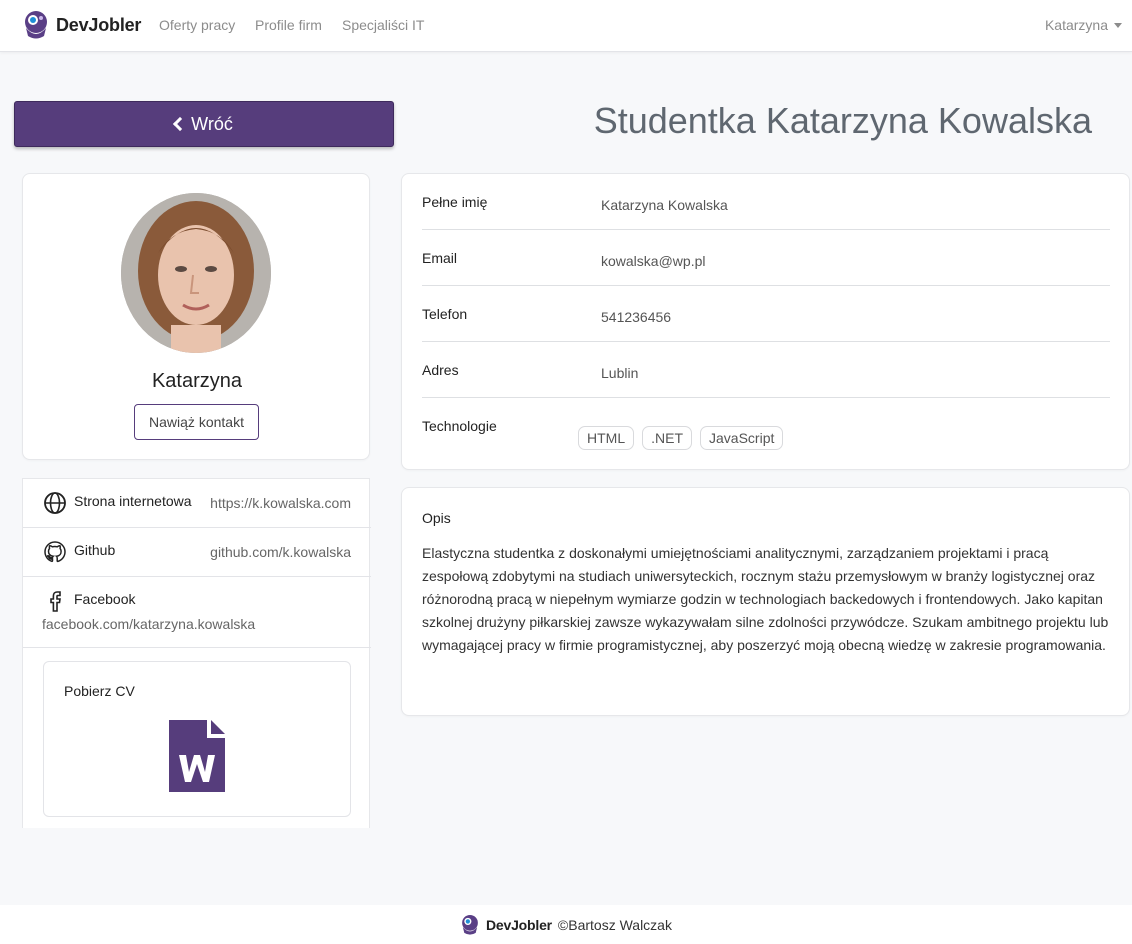 The height and width of the screenshot is (944, 1132). What do you see at coordinates (197, 25) in the screenshot?
I see `nav-link-job-offers: Oferty pracy` at bounding box center [197, 25].